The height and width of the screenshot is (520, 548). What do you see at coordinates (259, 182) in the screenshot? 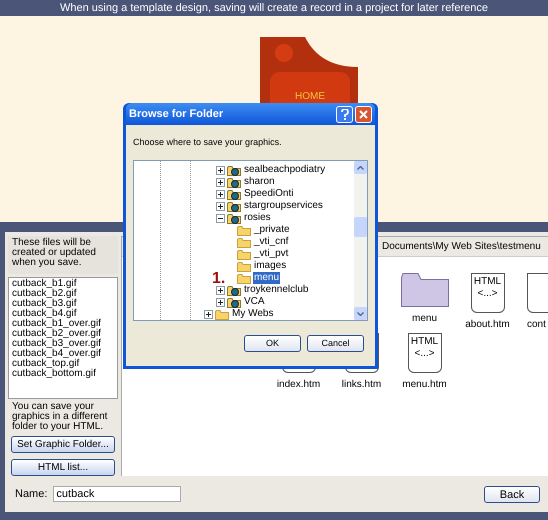
I see `tree-item: sharon` at bounding box center [259, 182].